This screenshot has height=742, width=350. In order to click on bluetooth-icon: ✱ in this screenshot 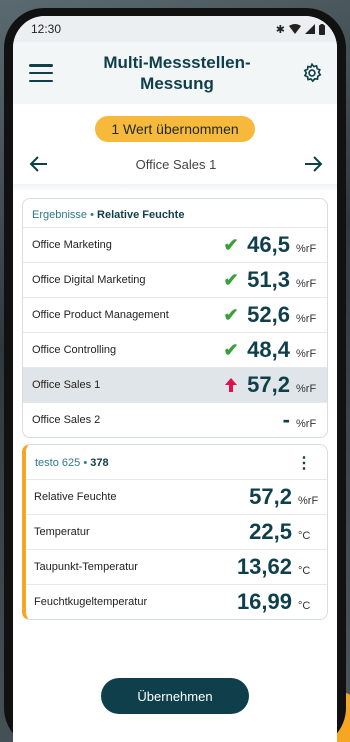, I will do `click(280, 29)`.